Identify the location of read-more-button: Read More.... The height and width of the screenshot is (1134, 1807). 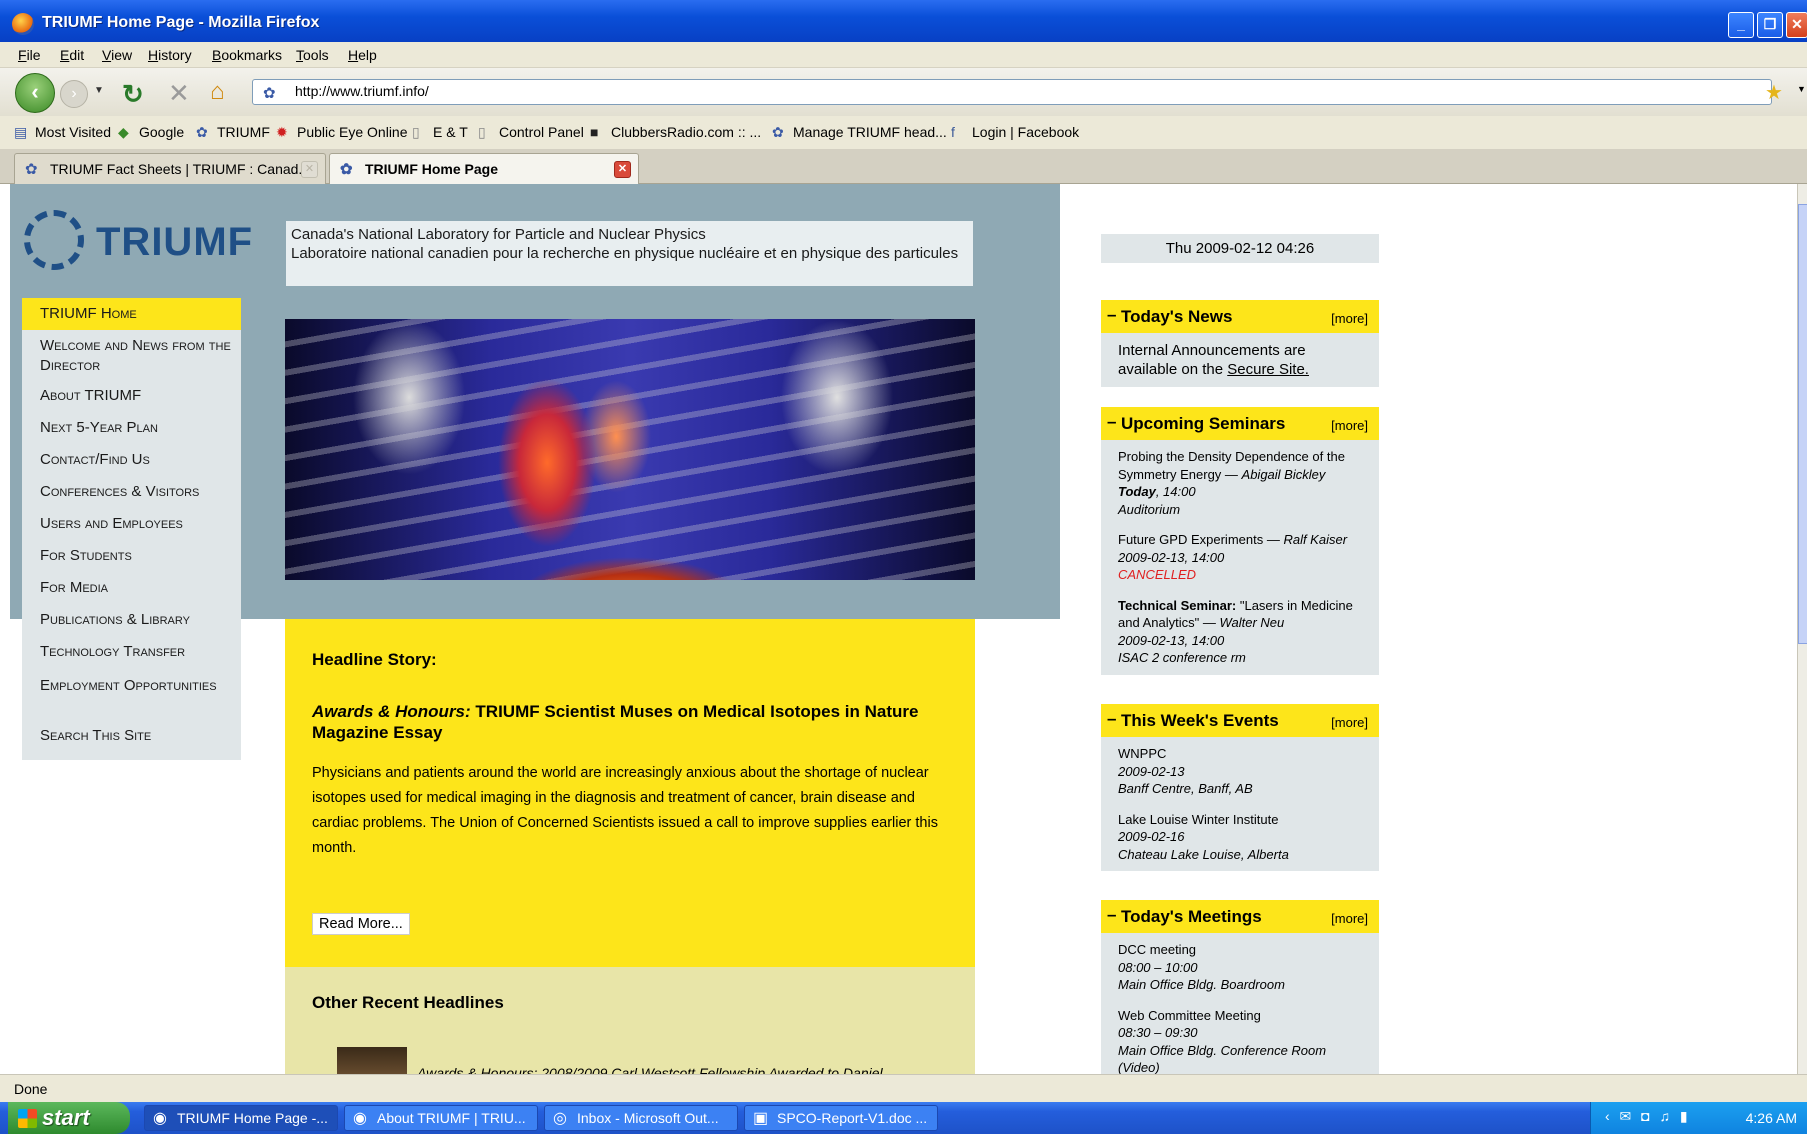
(361, 924).